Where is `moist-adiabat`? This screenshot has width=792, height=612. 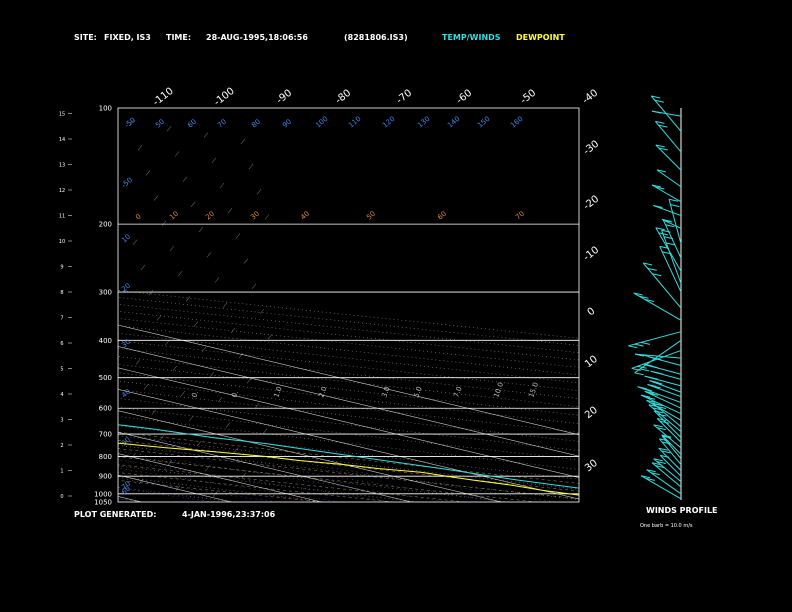
moist-adiabat is located at coordinates (348, 474).